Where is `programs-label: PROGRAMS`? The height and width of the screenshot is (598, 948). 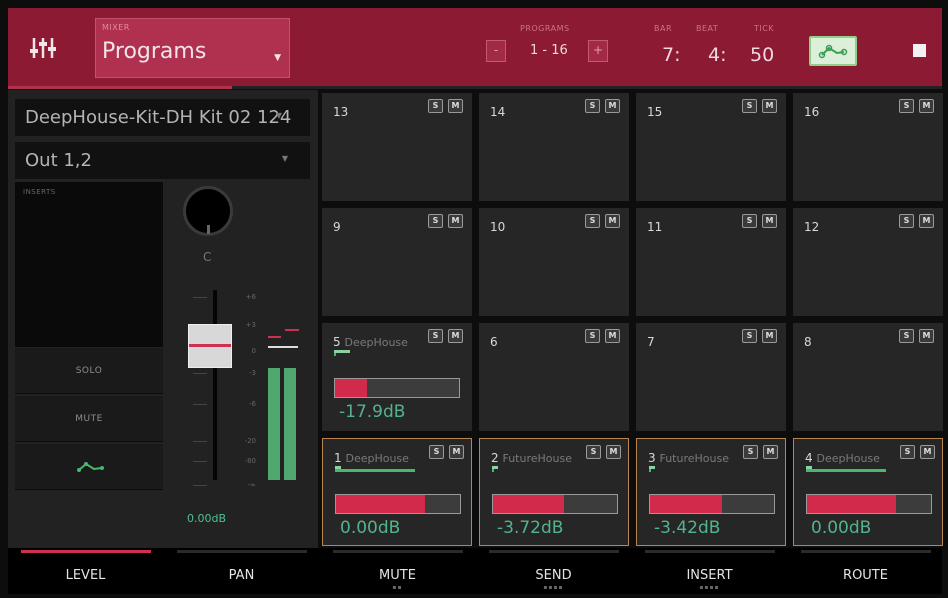
programs-label: PROGRAMS is located at coordinates (545, 28).